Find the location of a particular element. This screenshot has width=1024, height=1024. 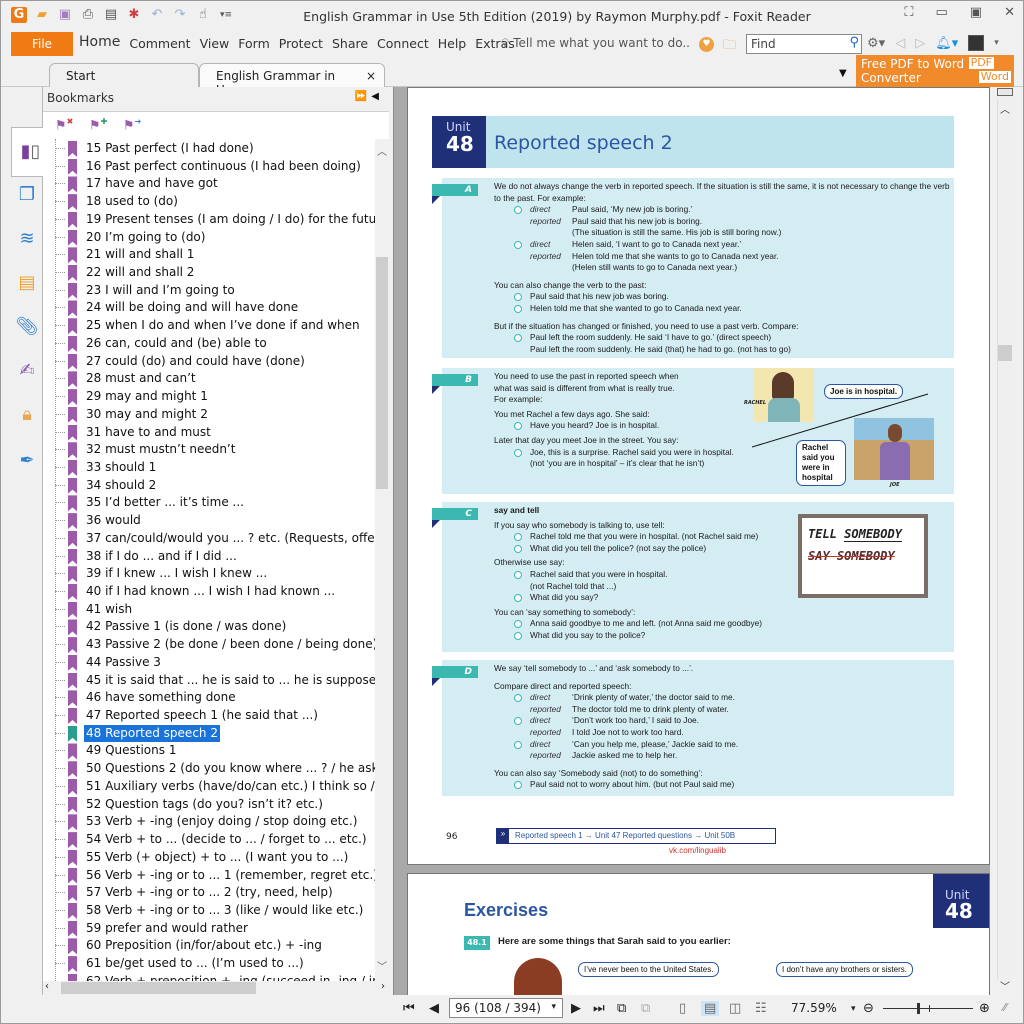

tab-list-dropdown-icon: ▼ is located at coordinates (843, 73).